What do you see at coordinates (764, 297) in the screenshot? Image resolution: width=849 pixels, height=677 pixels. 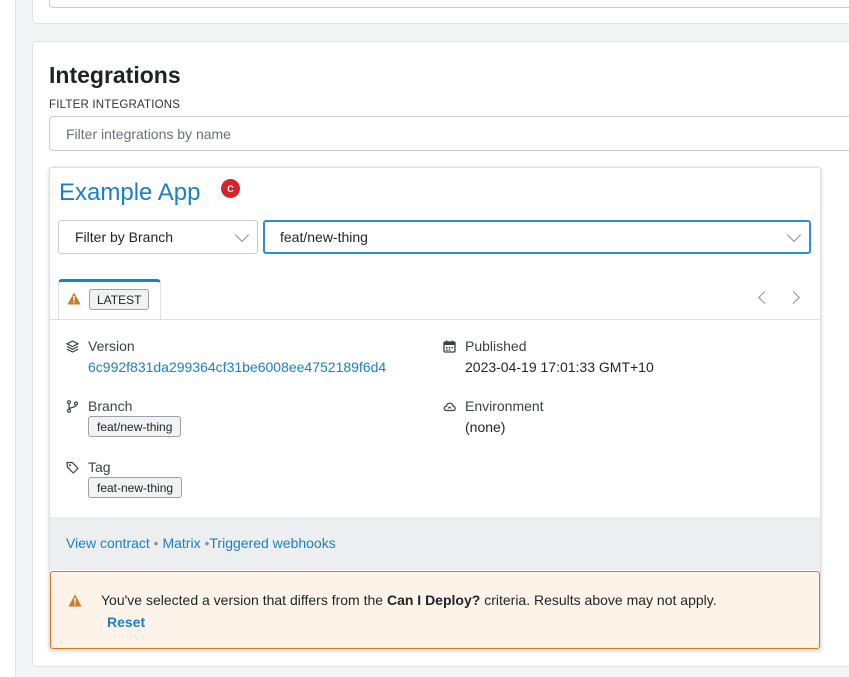 I see `chevron-left-icon` at bounding box center [764, 297].